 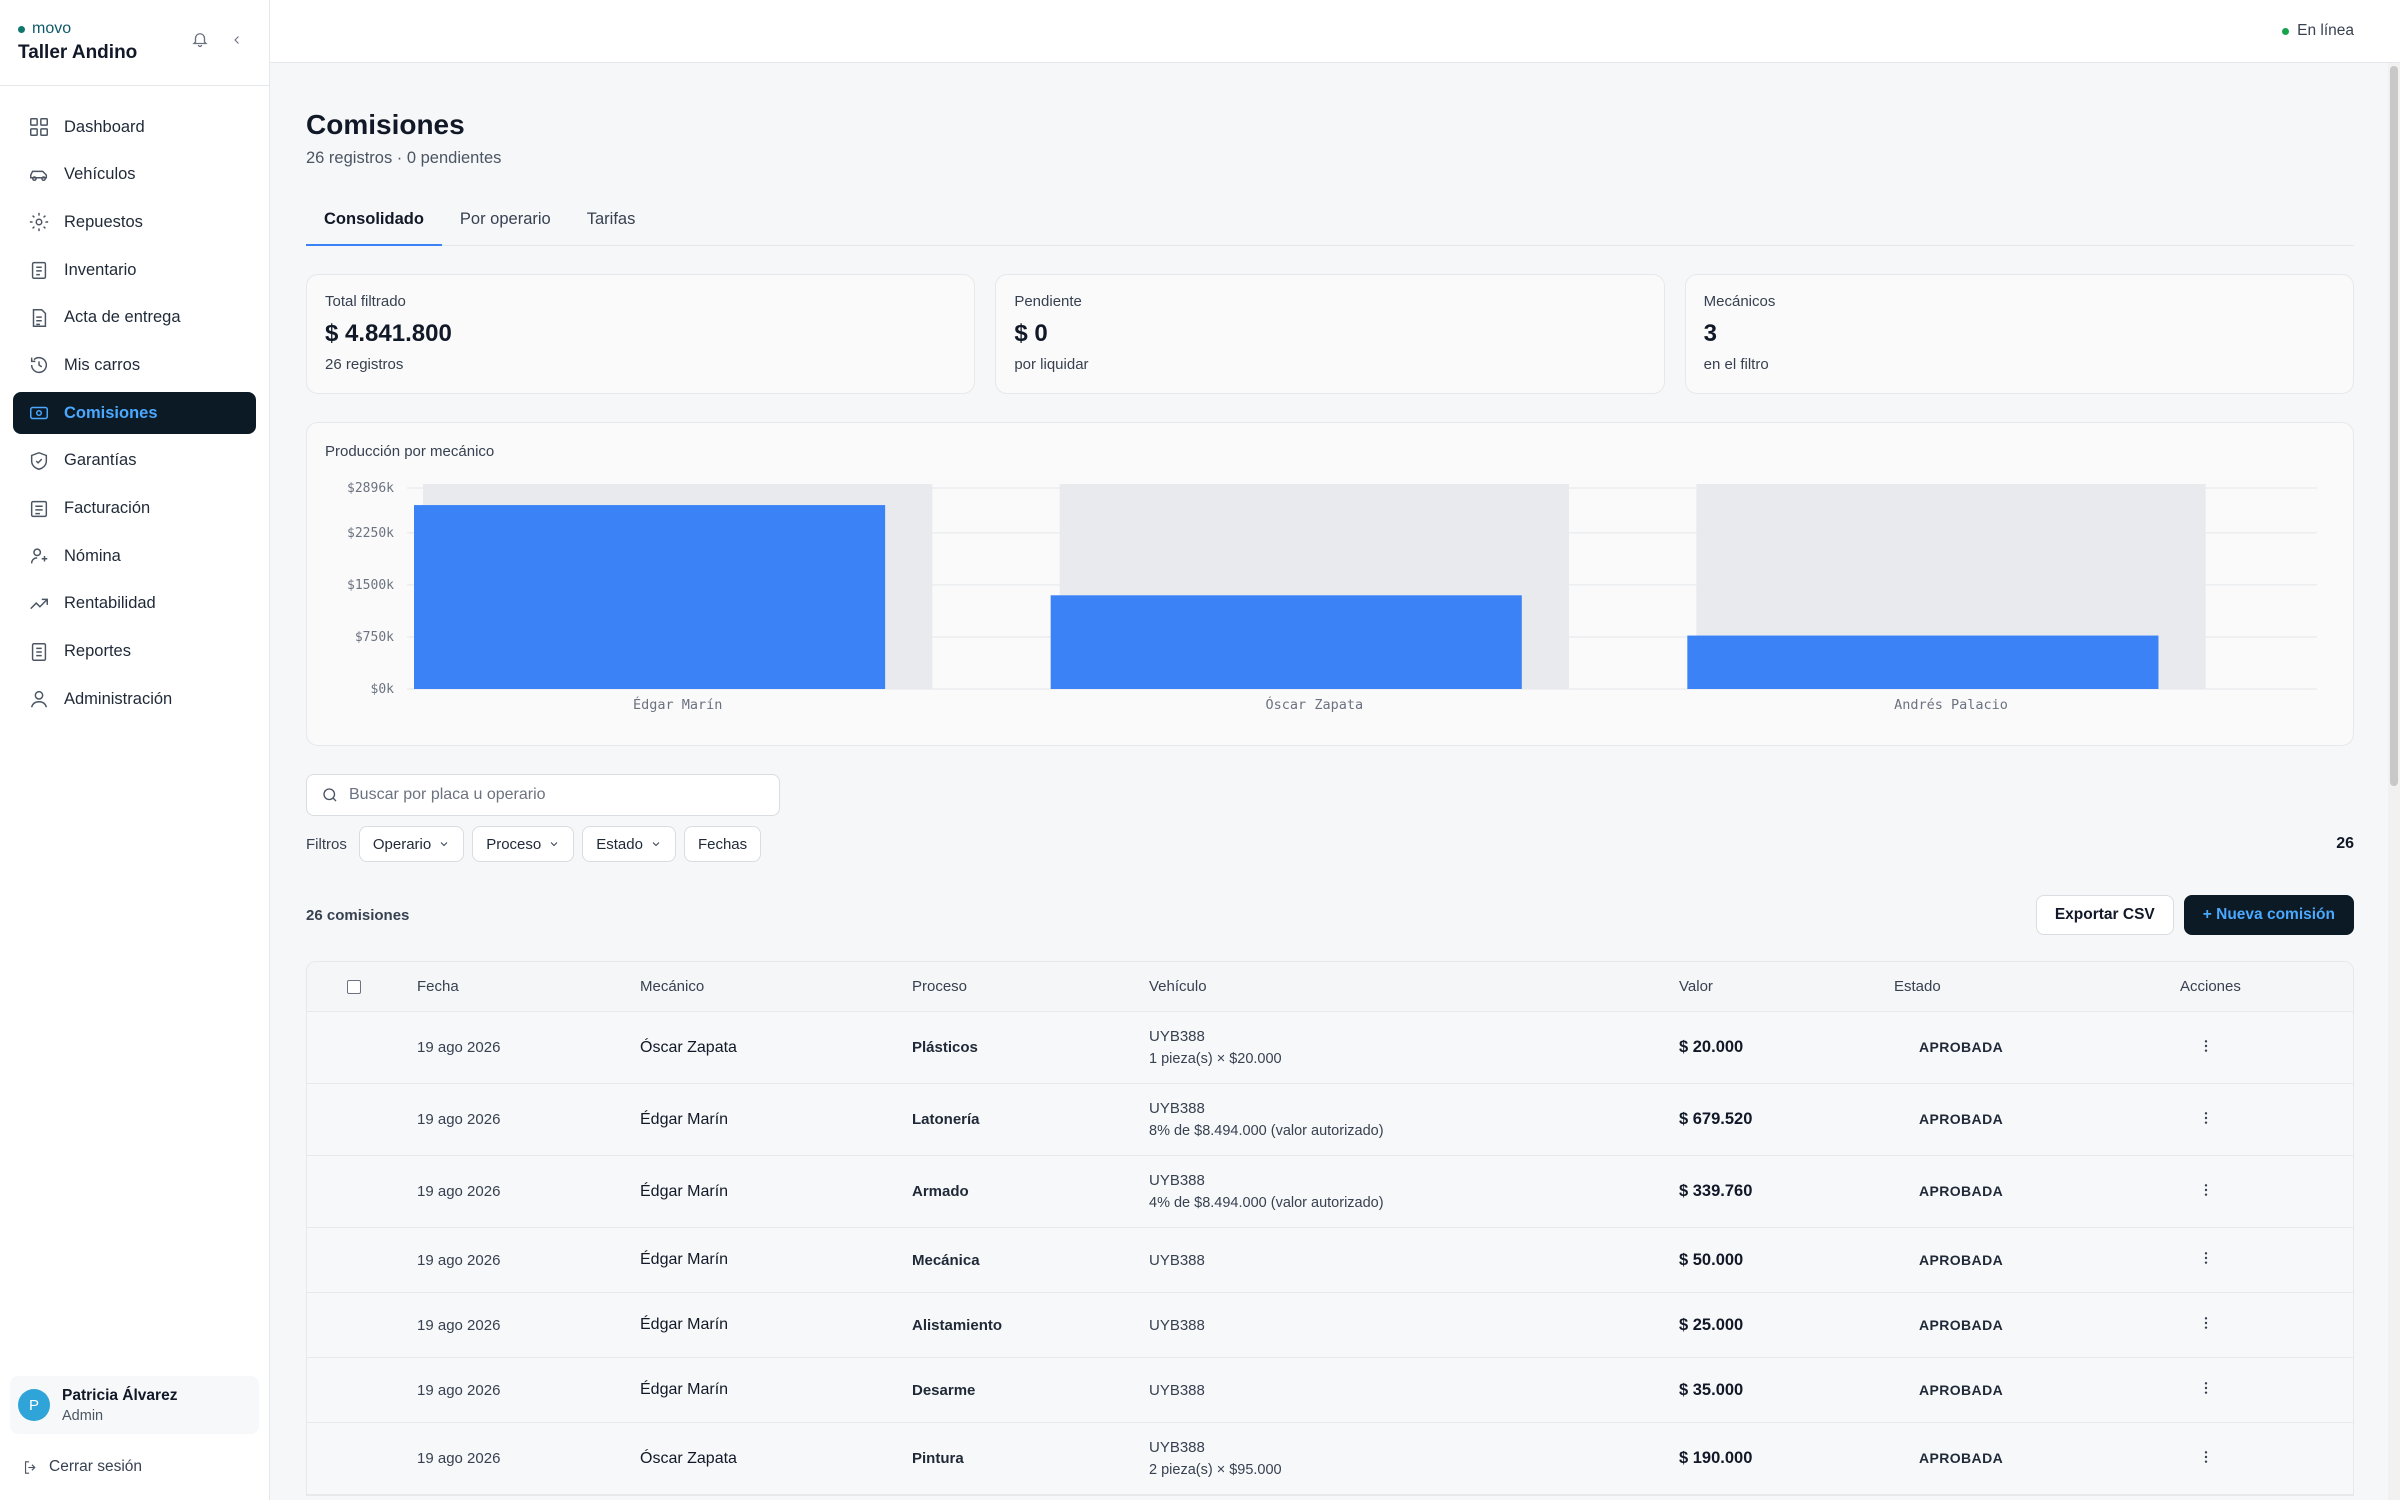 I want to click on filters-label: Filtros, so click(x=326, y=844).